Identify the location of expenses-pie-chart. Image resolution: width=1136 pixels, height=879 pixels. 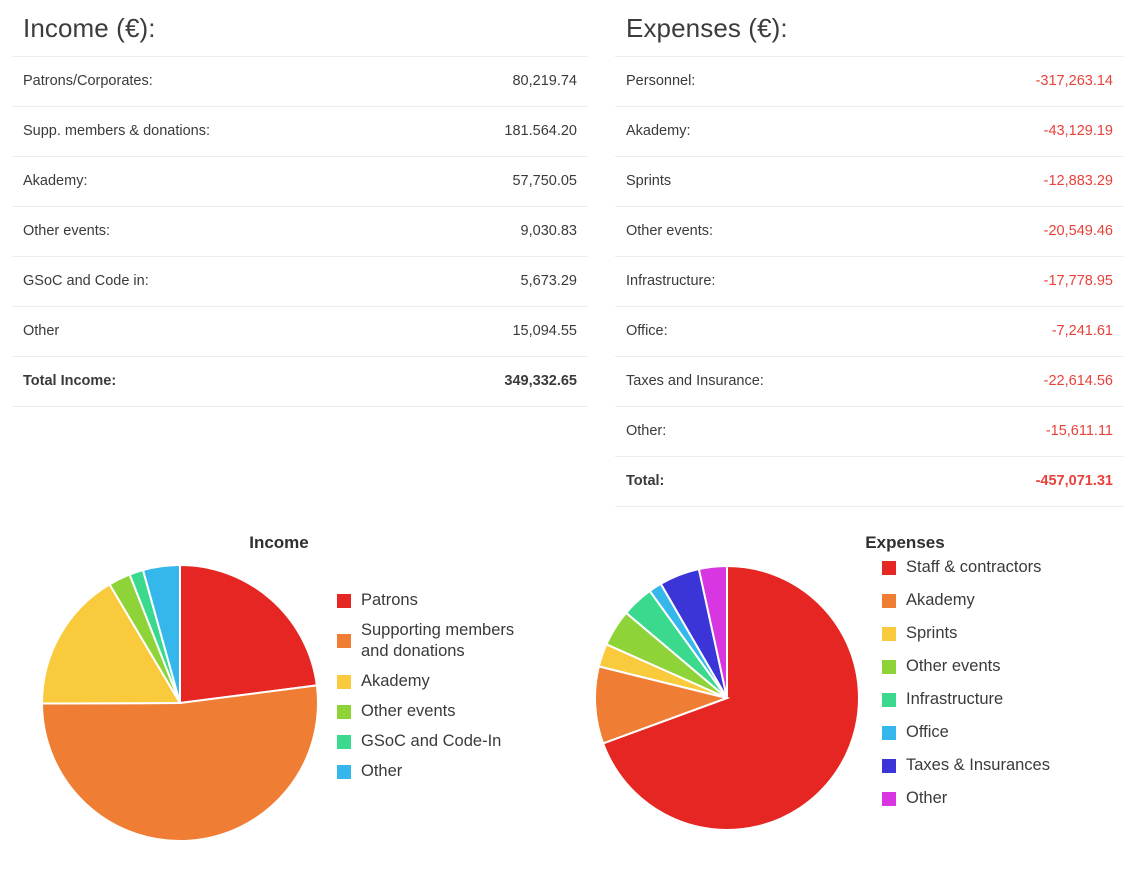
(727, 700).